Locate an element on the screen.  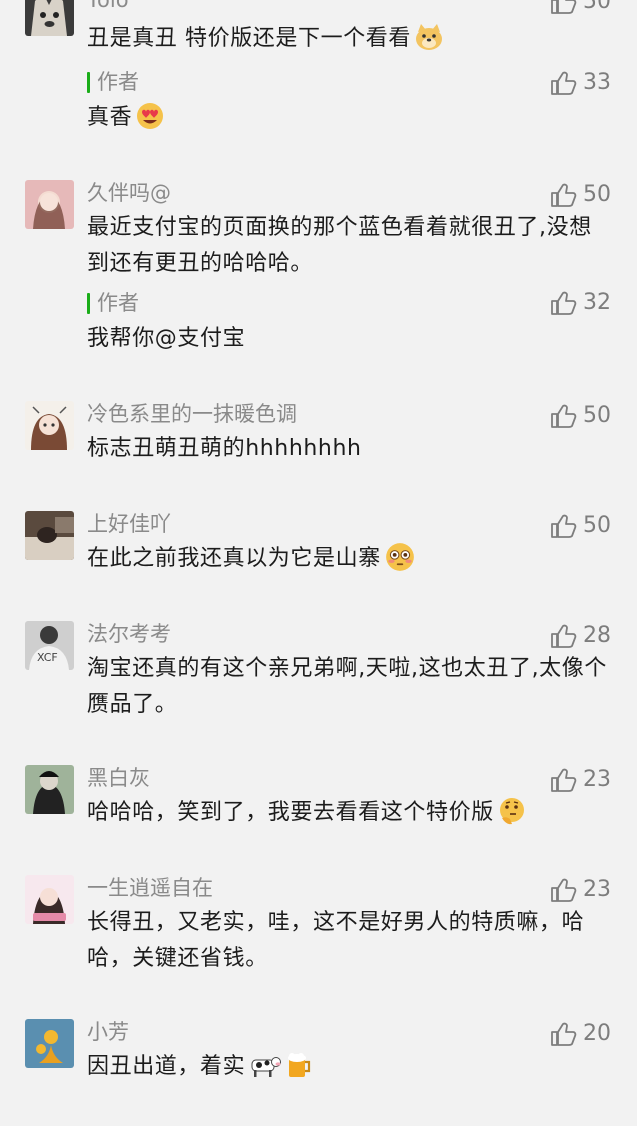
like-button: 20 is located at coordinates (580, 1034).